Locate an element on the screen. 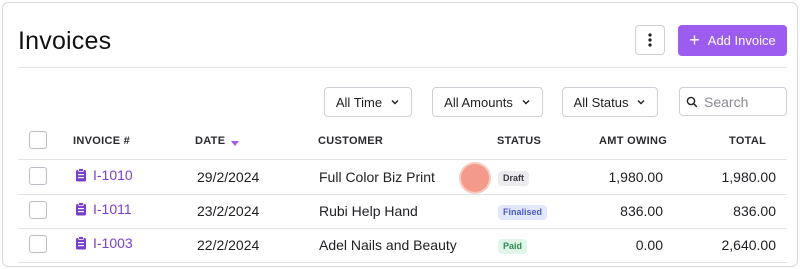 The height and width of the screenshot is (269, 800). table-header-divider is located at coordinates (402, 159).